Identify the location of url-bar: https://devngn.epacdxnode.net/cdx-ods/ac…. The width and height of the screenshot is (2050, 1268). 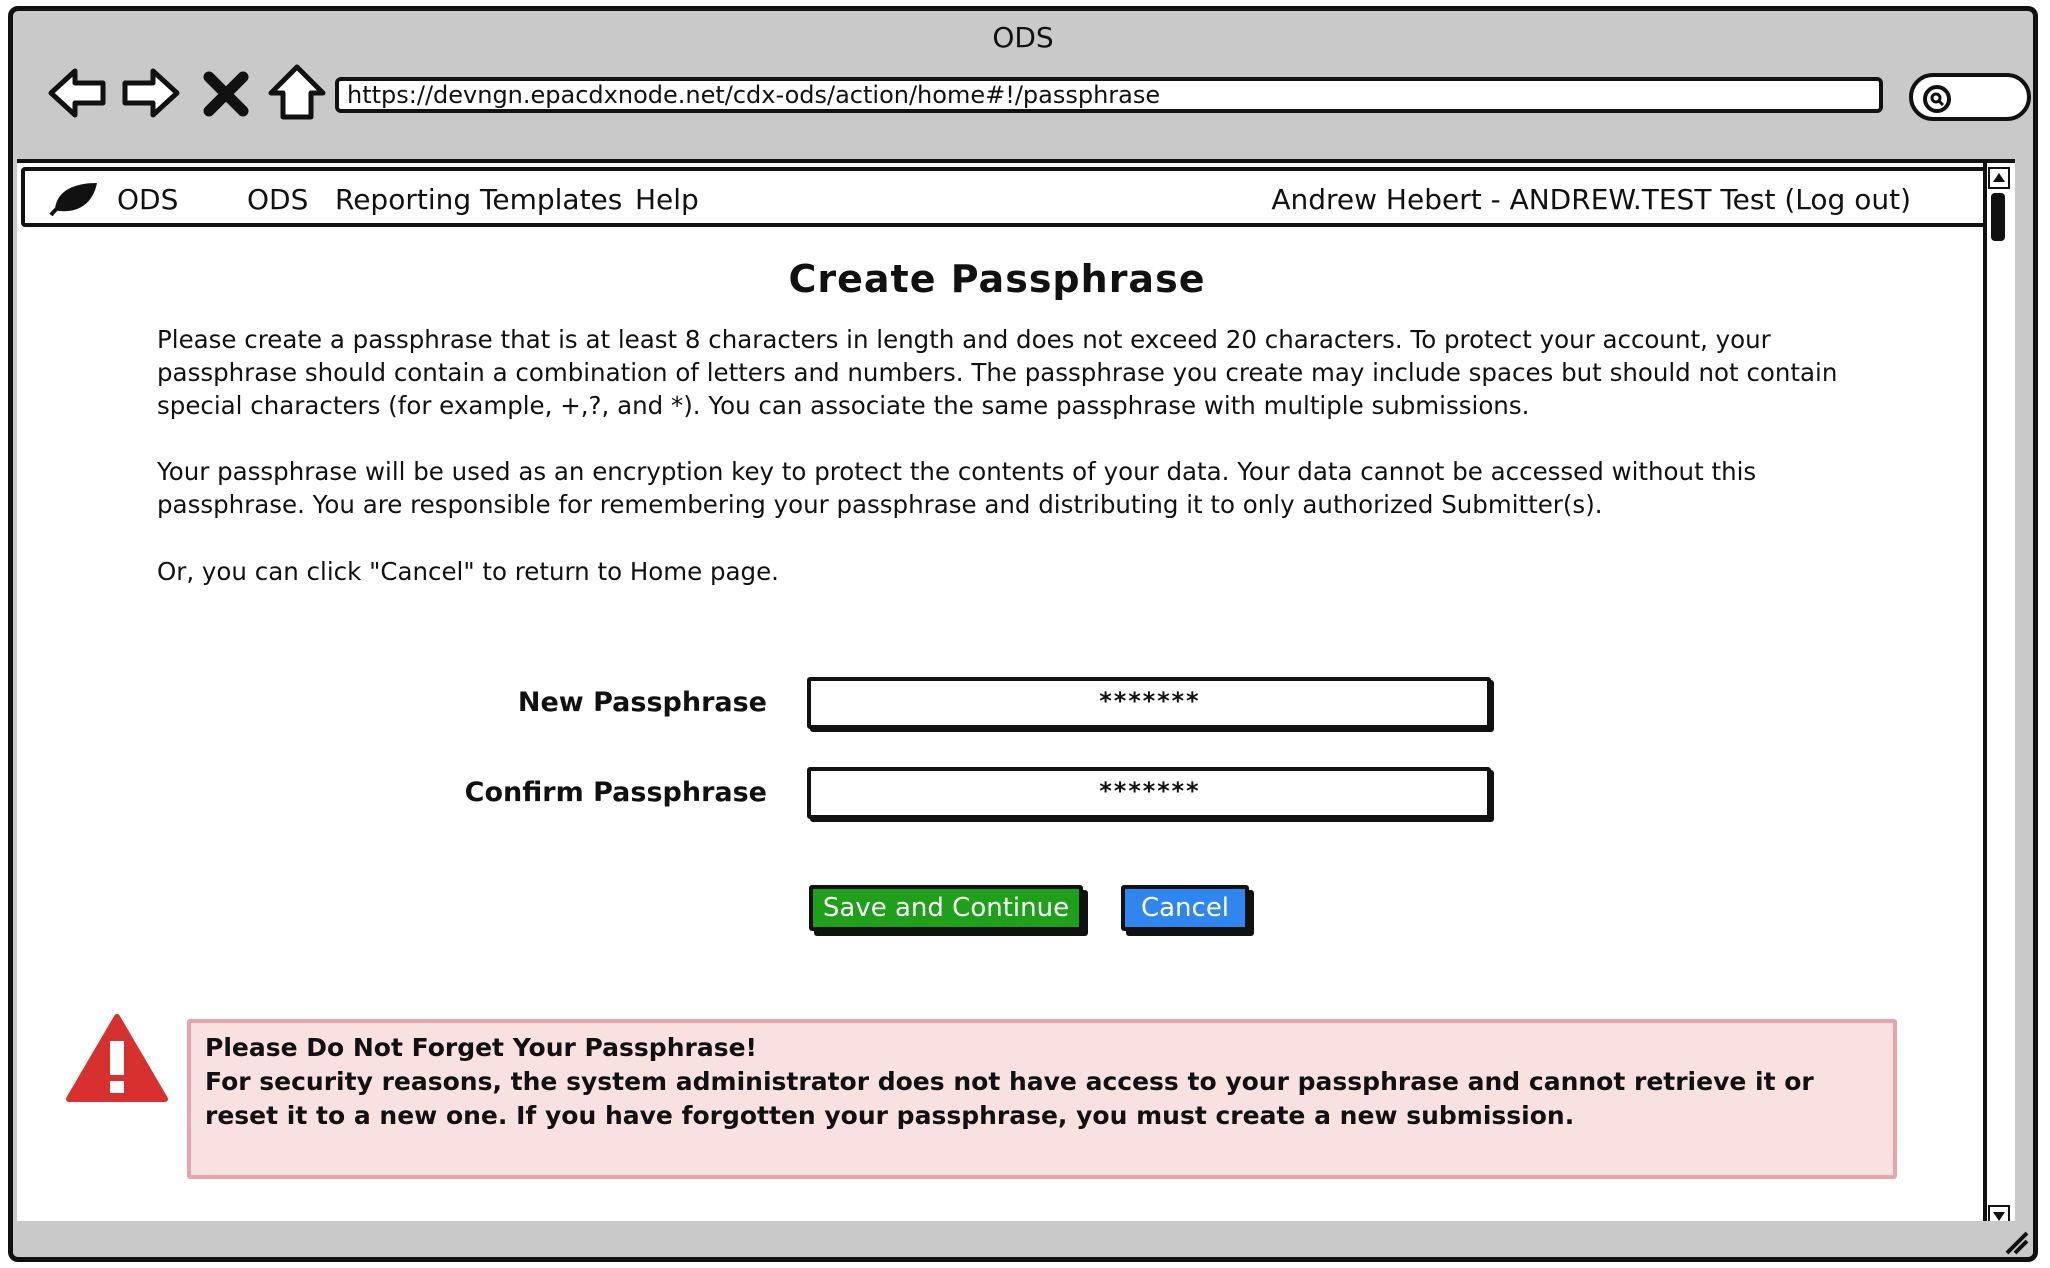
(1109, 95).